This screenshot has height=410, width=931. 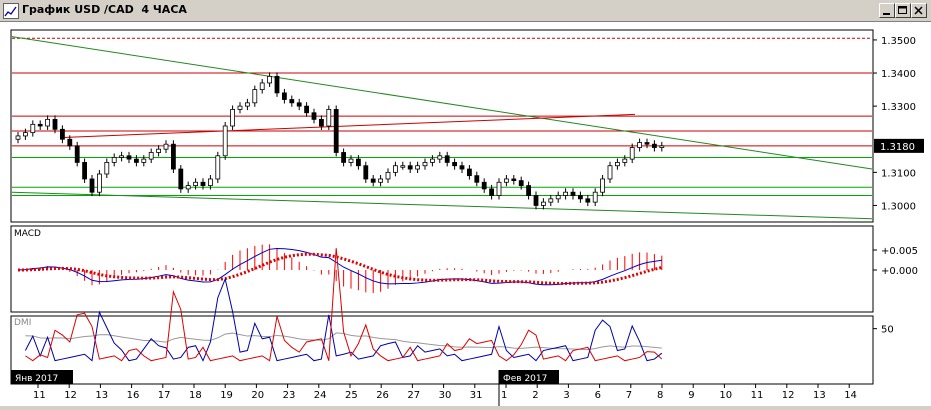 What do you see at coordinates (898, 107) in the screenshot?
I see `price-tick-label: 1.3300` at bounding box center [898, 107].